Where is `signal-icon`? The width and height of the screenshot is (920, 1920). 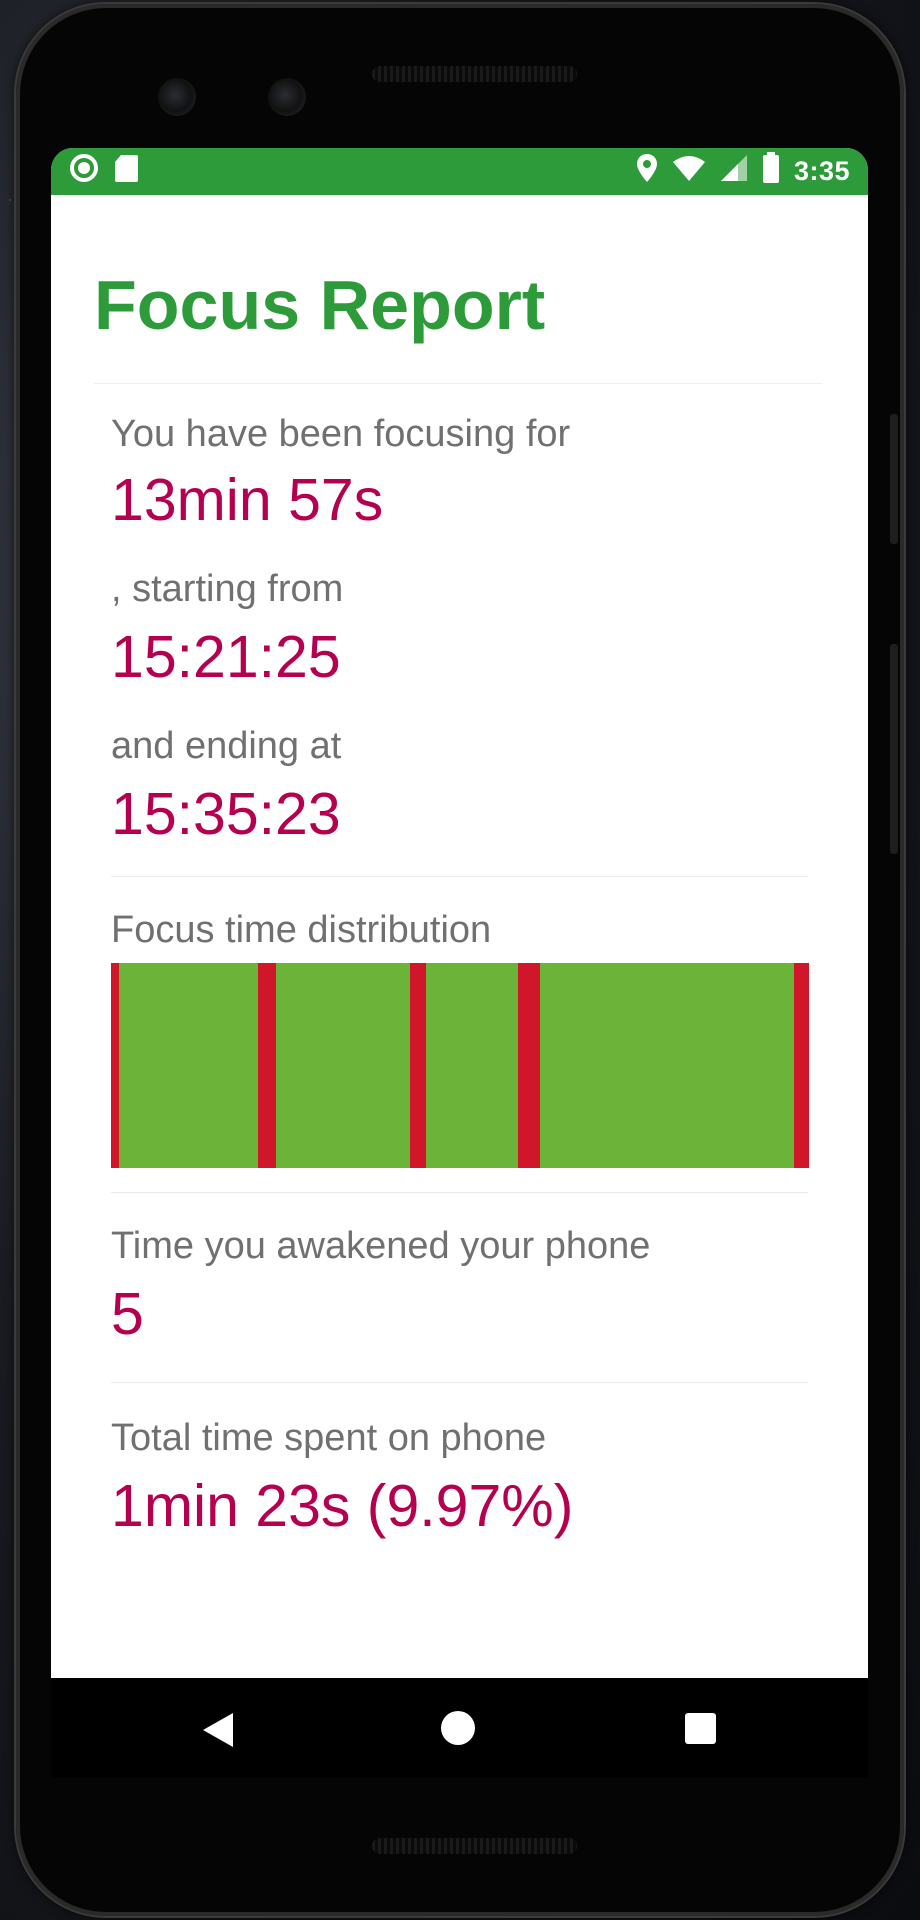 signal-icon is located at coordinates (734, 171).